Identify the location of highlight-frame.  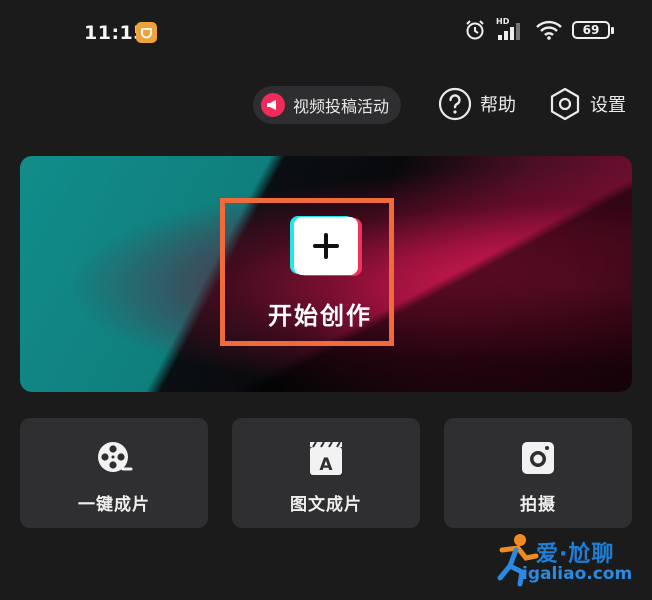
(307, 272).